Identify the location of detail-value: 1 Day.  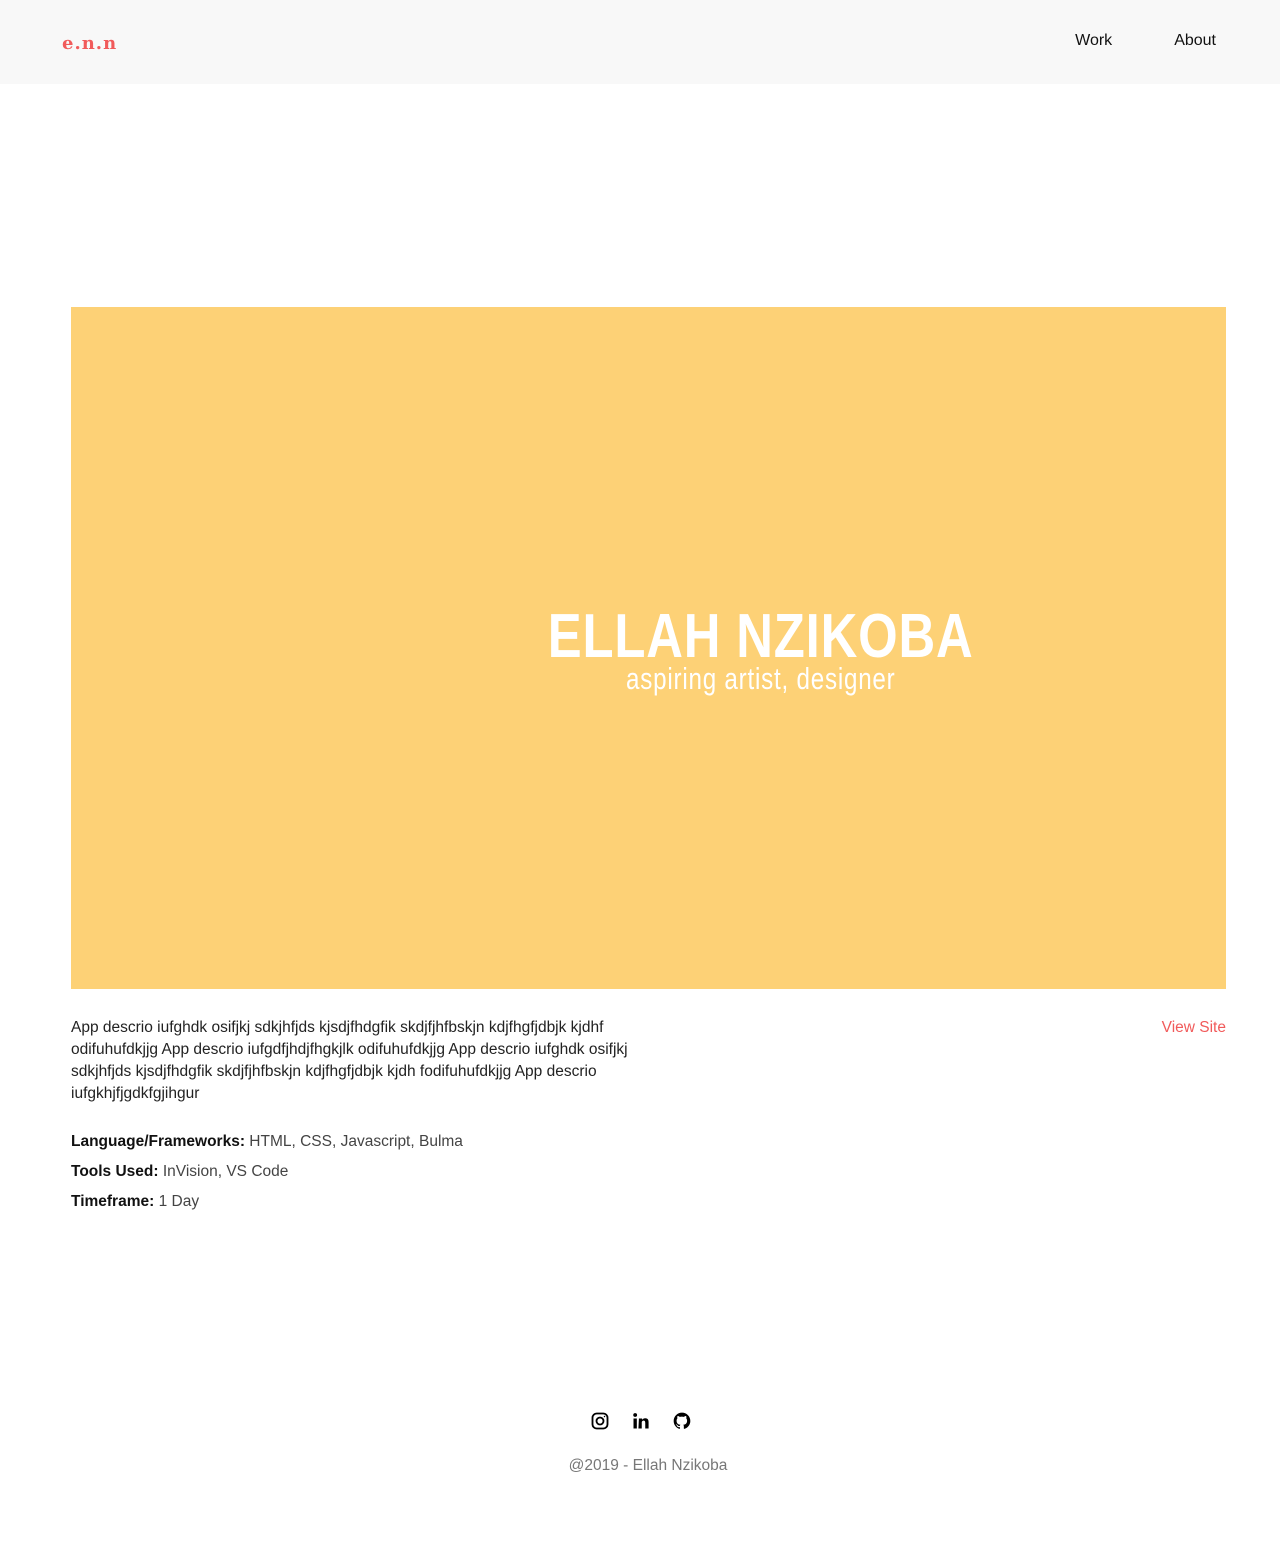
(177, 1201).